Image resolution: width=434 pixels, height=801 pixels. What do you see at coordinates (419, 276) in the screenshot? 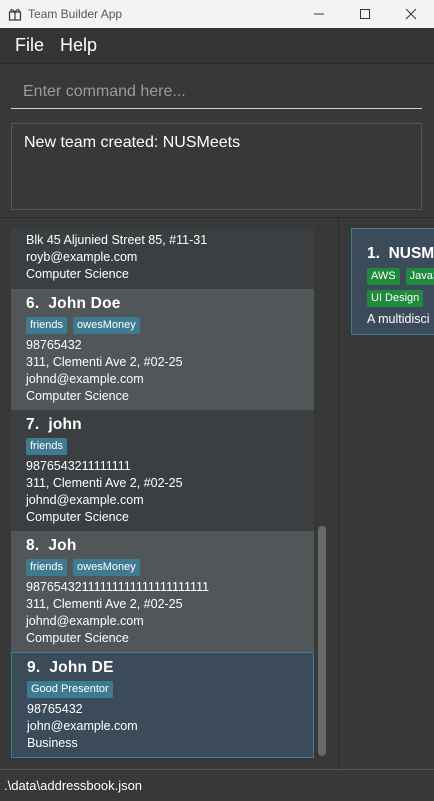
I see `skill-tag: JavaS` at bounding box center [419, 276].